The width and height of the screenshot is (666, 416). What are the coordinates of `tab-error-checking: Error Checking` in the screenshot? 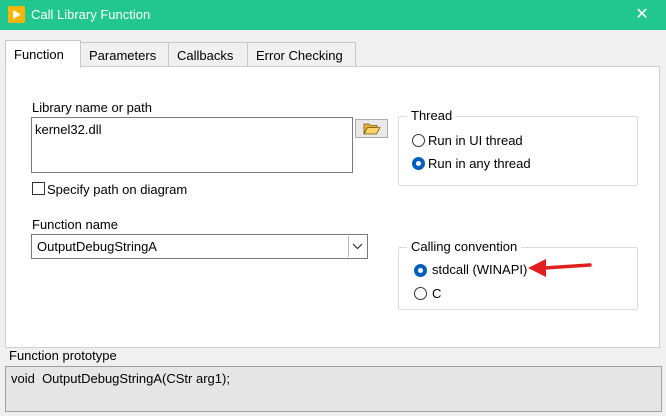 It's located at (301, 54).